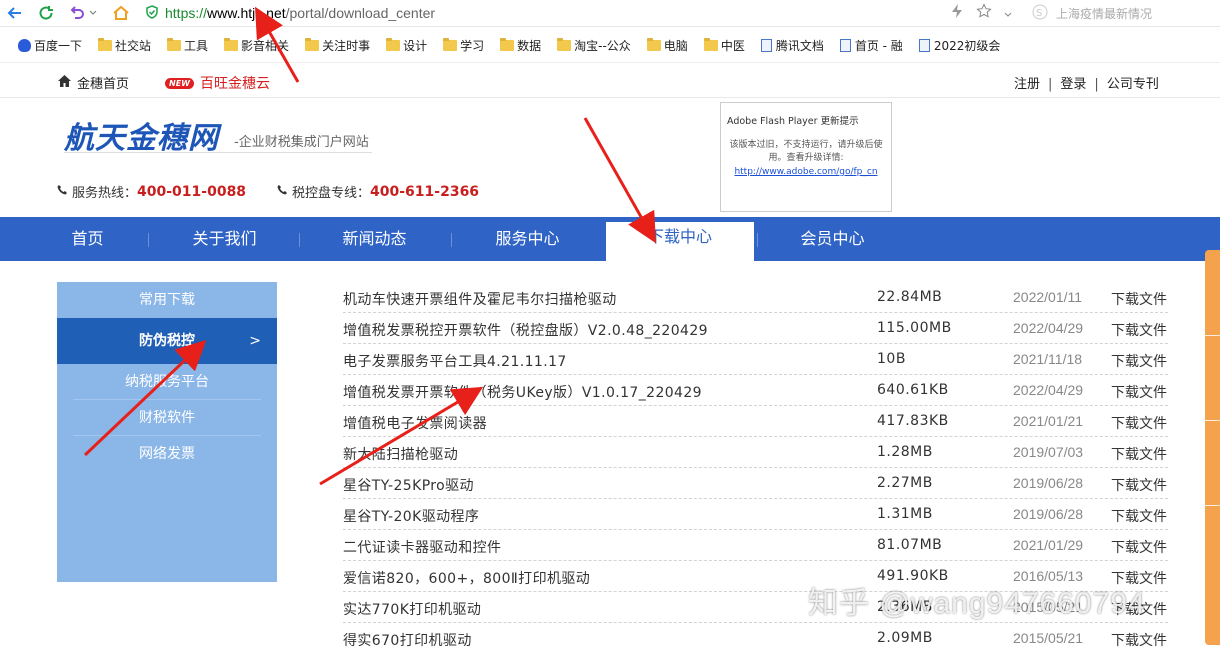 The height and width of the screenshot is (649, 1220). What do you see at coordinates (224, 239) in the screenshot?
I see `nav-about: 关于我们` at bounding box center [224, 239].